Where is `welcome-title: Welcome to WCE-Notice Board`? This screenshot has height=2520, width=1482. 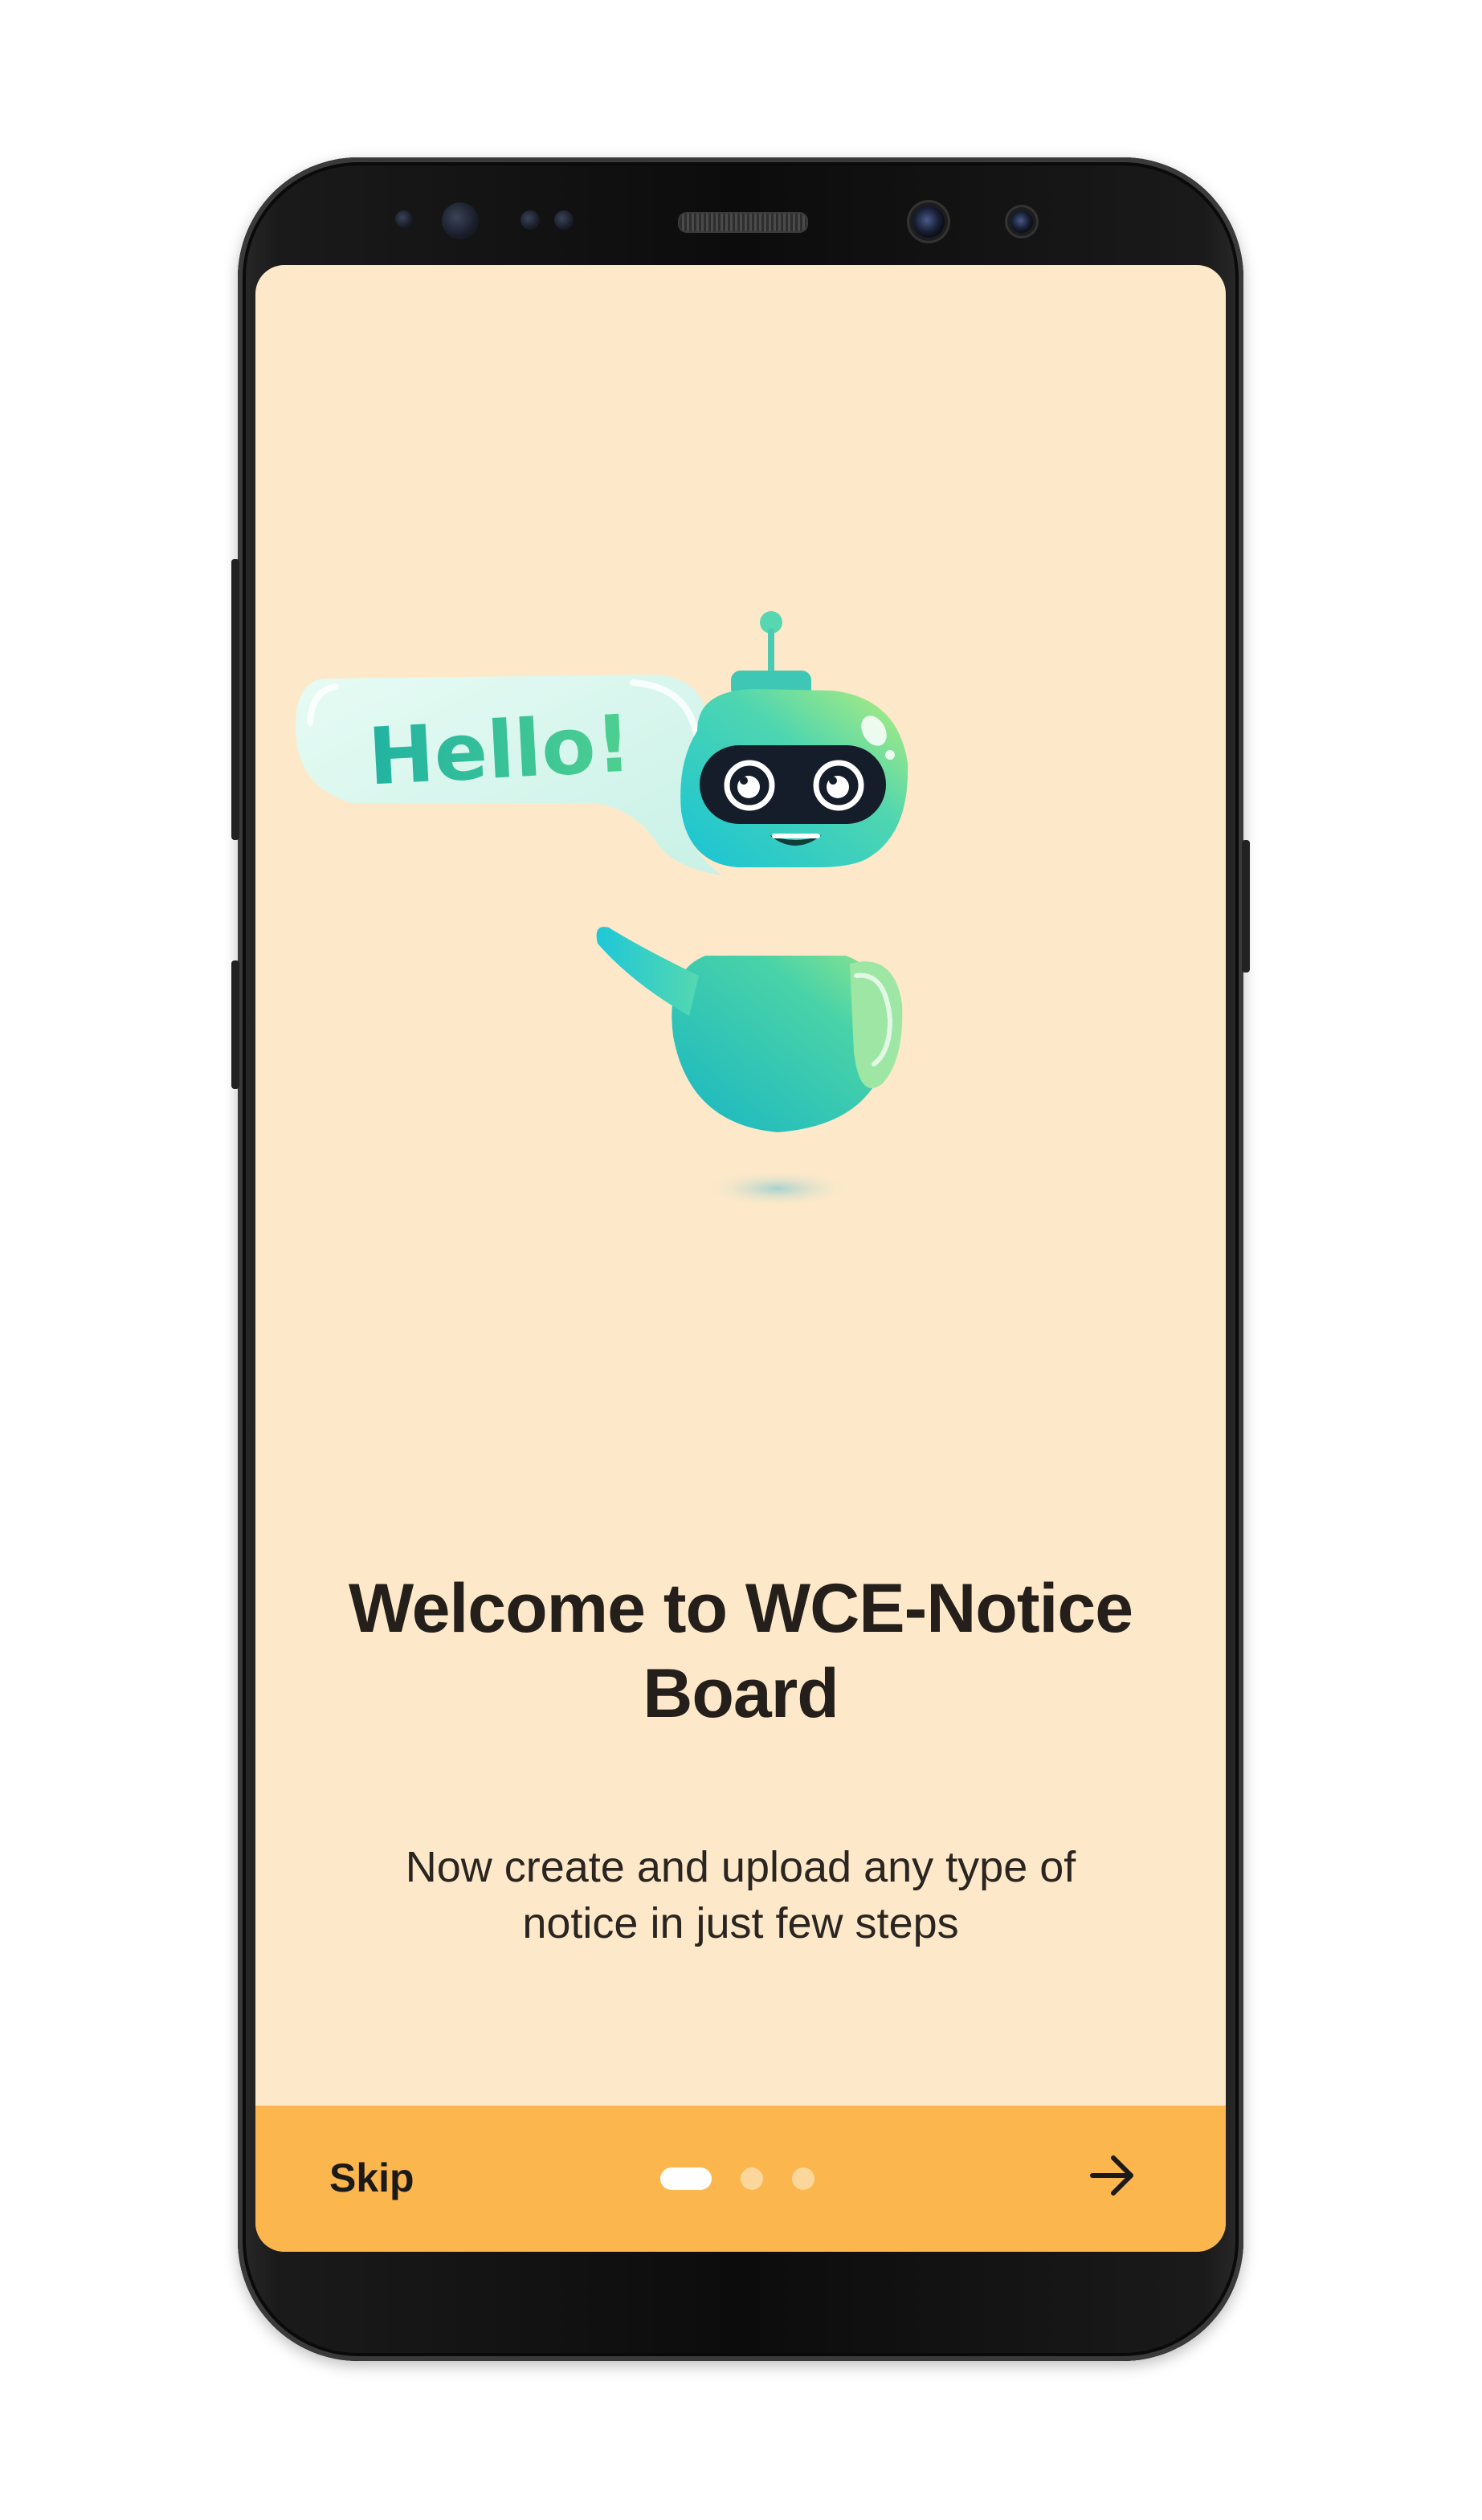
welcome-title: Welcome to WCE-Notice Board is located at coordinates (740, 1651).